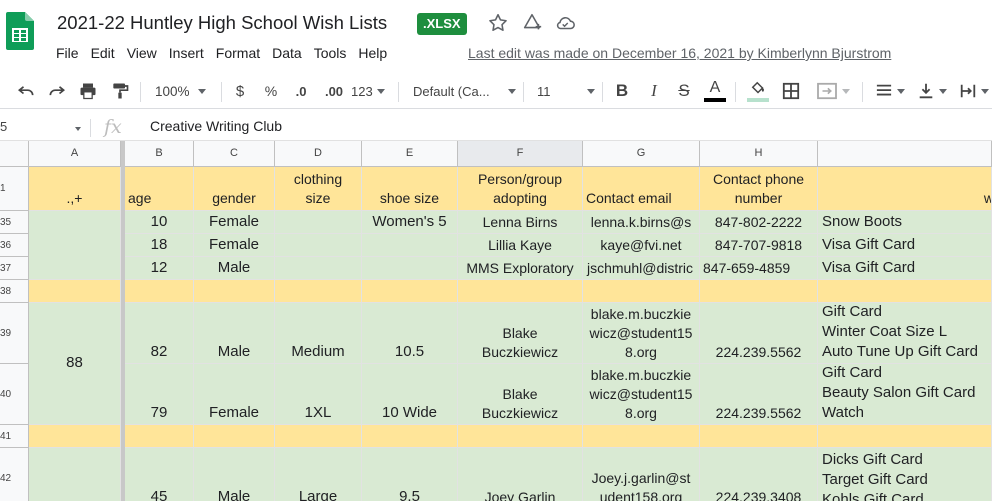 The height and width of the screenshot is (501, 992). What do you see at coordinates (410, 474) in the screenshot?
I see `cell-shoe: 9.5` at bounding box center [410, 474].